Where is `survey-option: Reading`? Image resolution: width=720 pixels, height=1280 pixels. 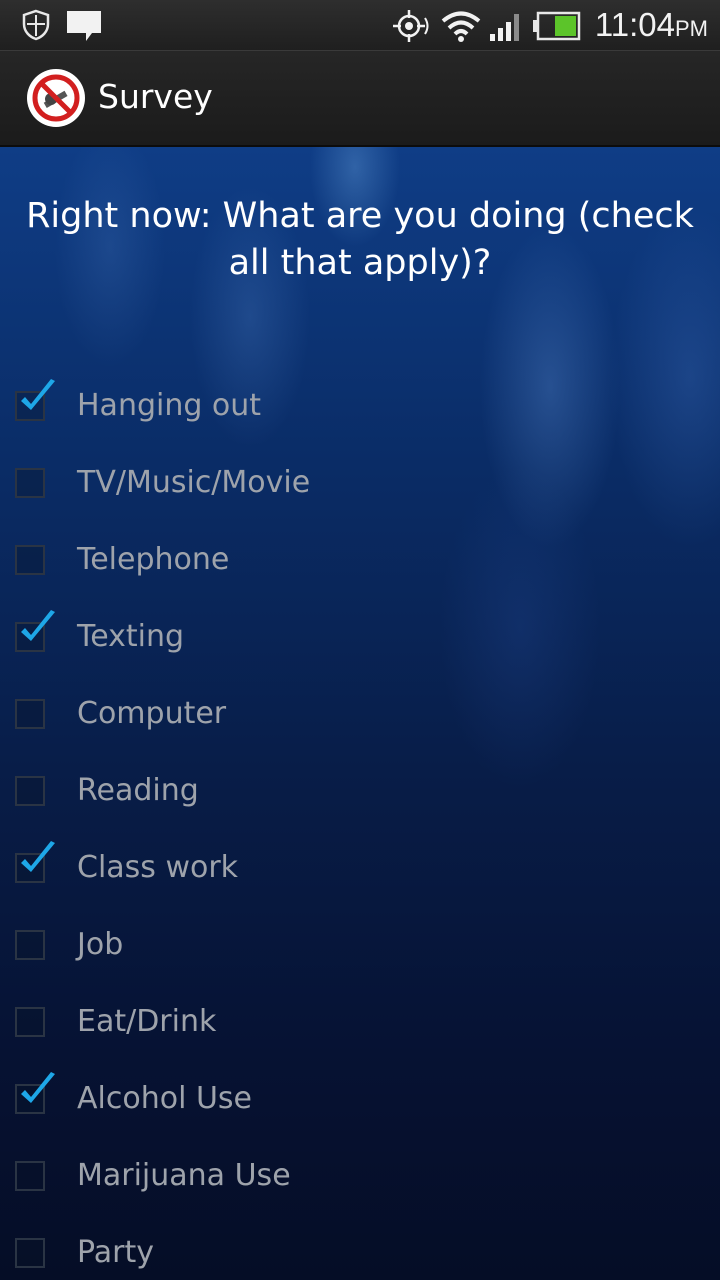 survey-option: Reading is located at coordinates (360, 794).